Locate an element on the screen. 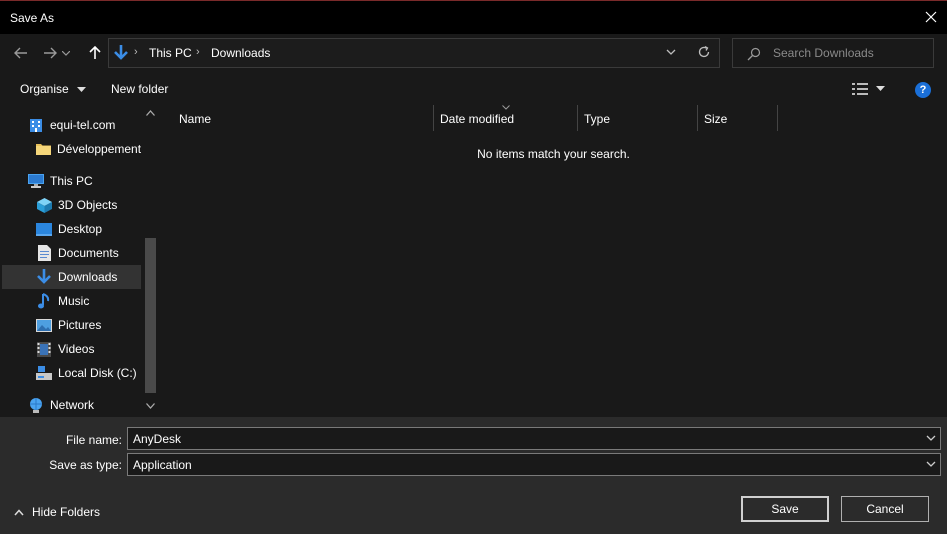 Image resolution: width=947 pixels, height=534 pixels. nav-item-label: equi-tel.com is located at coordinates (83, 125).